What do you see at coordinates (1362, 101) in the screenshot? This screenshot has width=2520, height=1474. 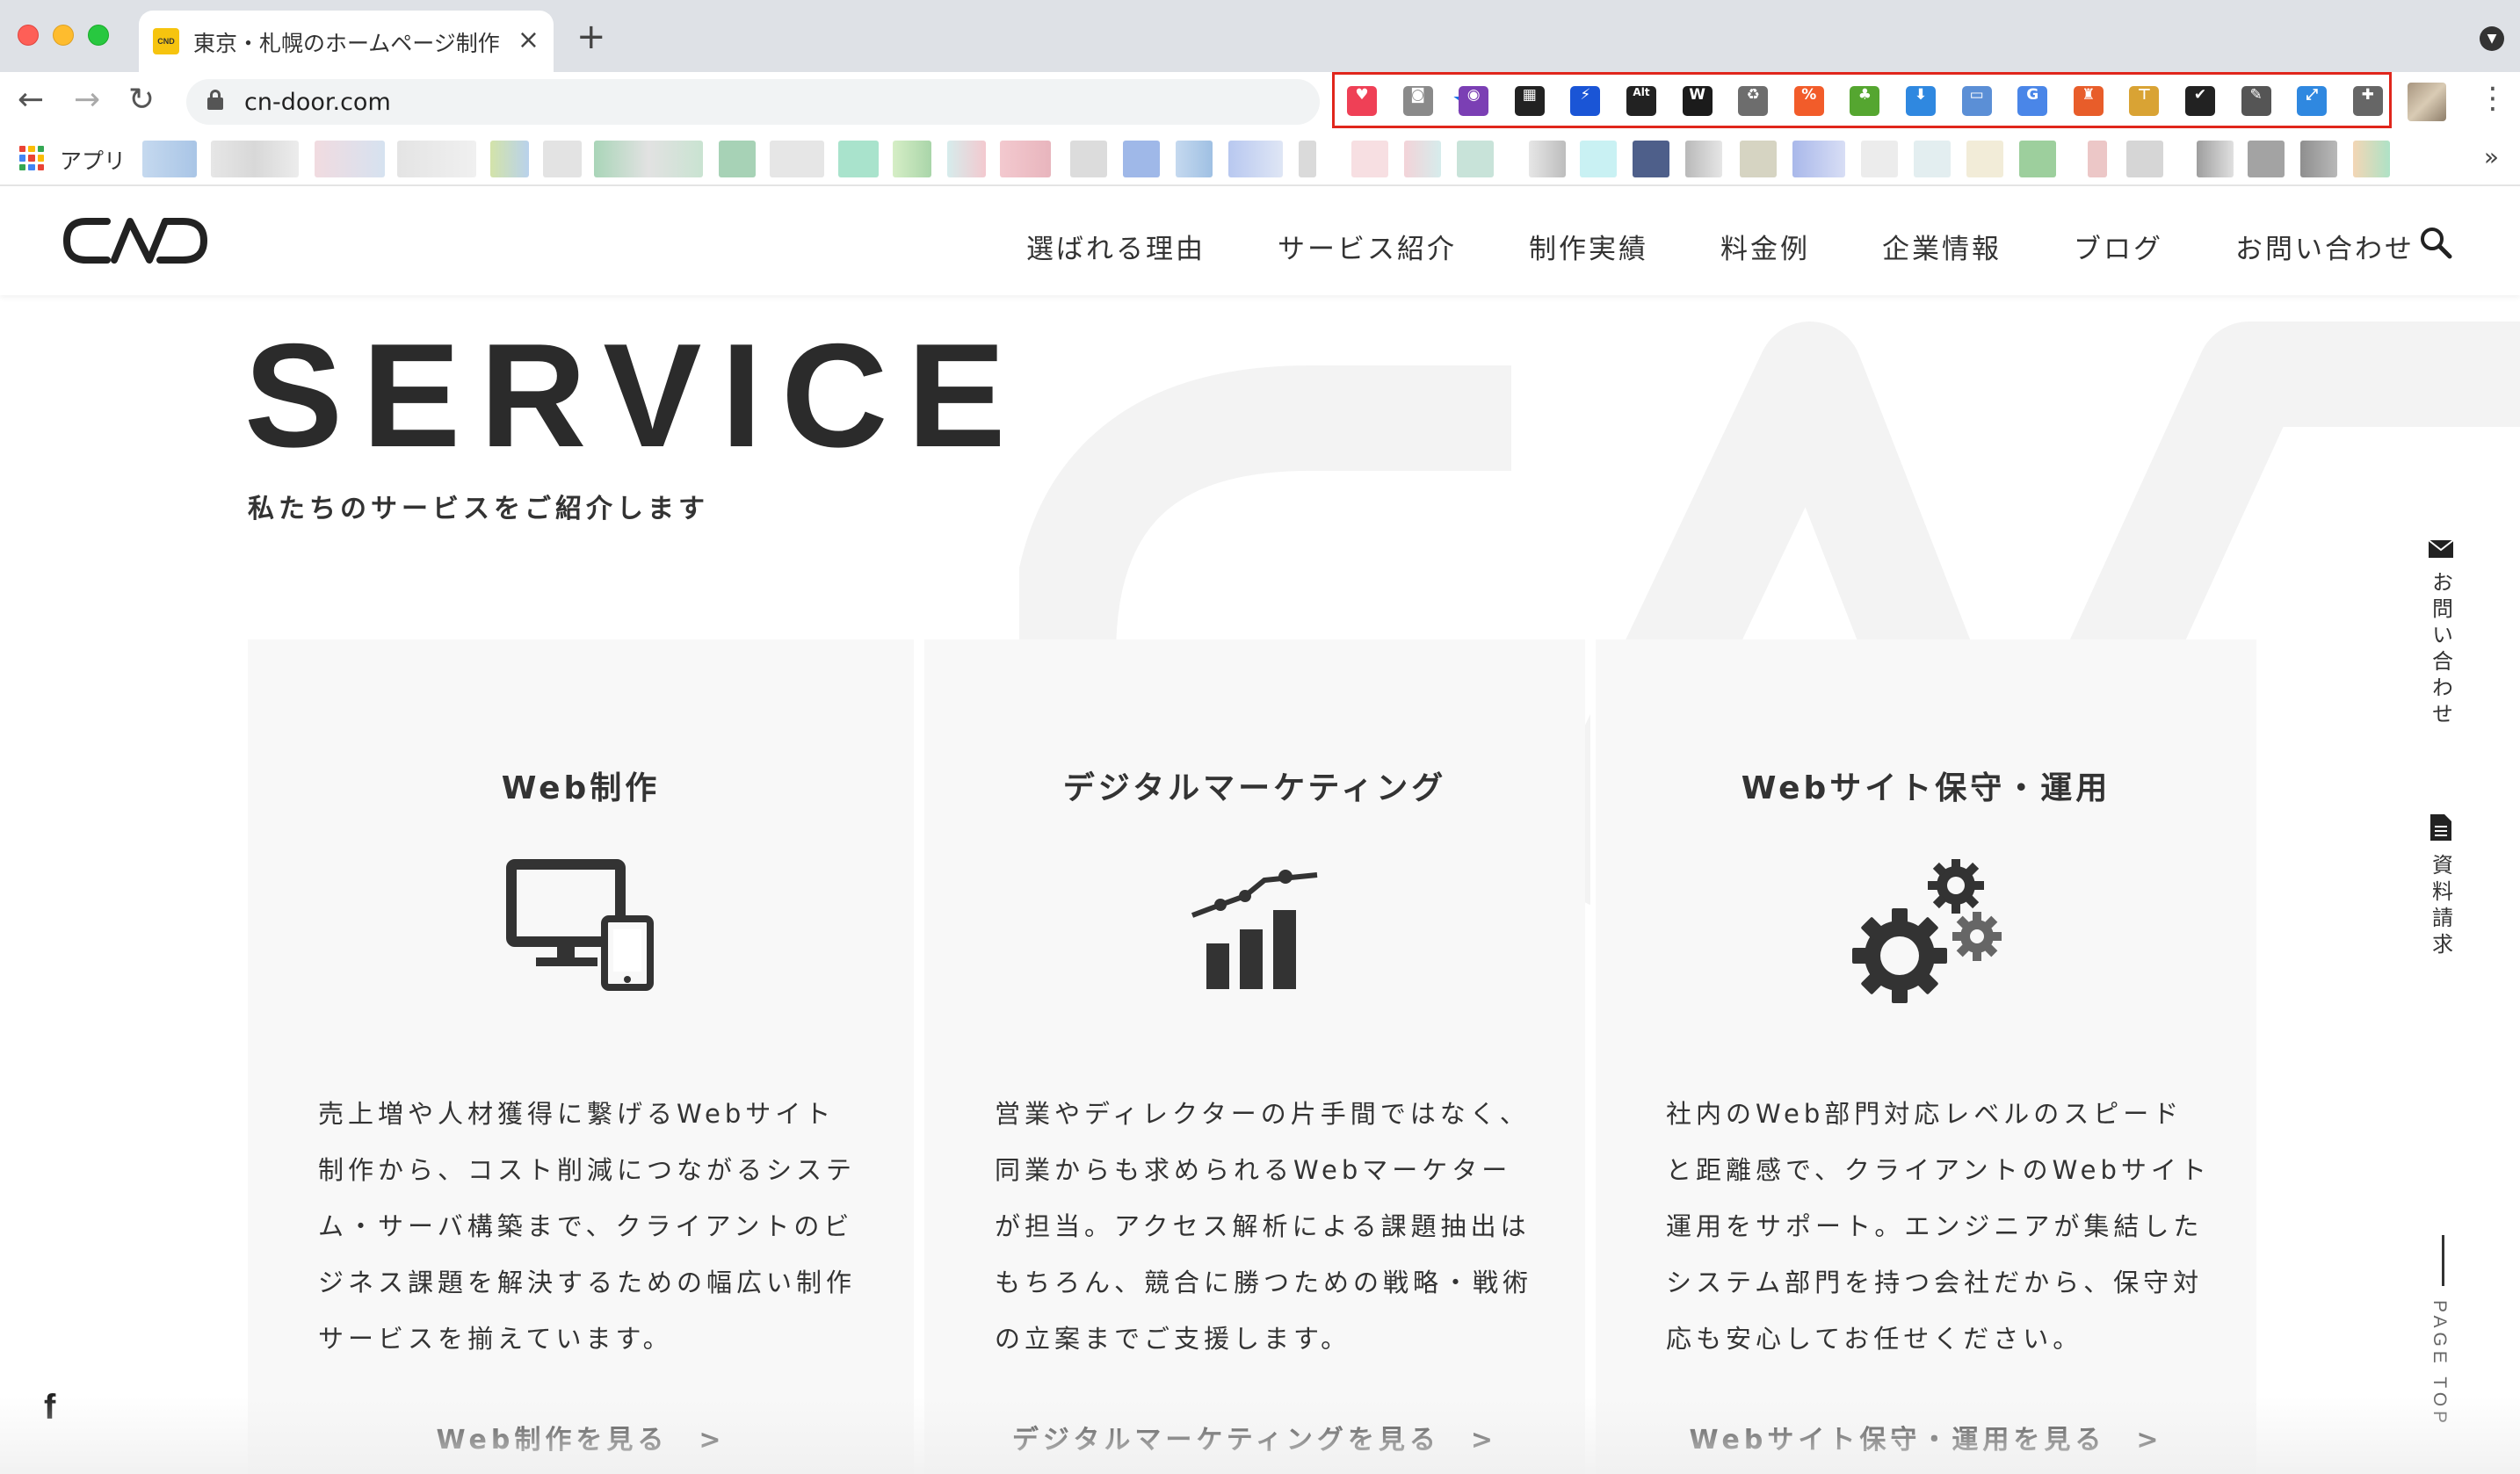 I see `pocket-extension-icon: ♥` at bounding box center [1362, 101].